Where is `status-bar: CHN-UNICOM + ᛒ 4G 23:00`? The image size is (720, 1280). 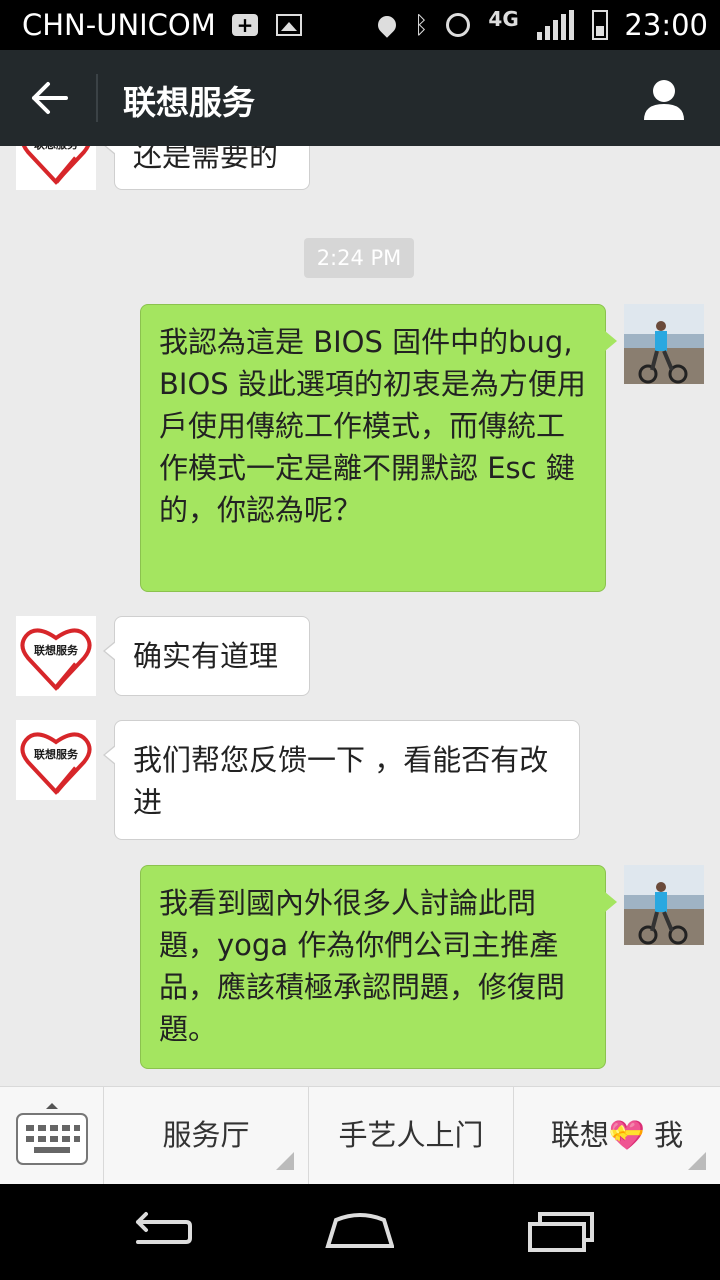
status-bar: CHN-UNICOM + ᛒ 4G 23:00 is located at coordinates (360, 25).